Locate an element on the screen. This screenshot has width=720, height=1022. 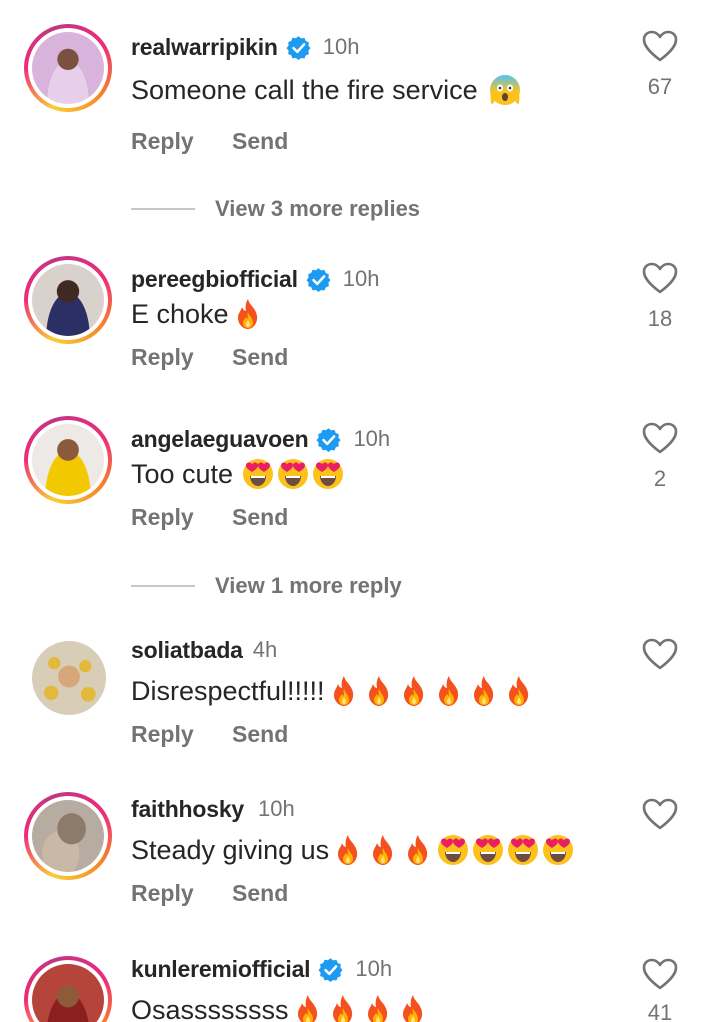
comment-username: faithhosky is located at coordinates (187, 809).